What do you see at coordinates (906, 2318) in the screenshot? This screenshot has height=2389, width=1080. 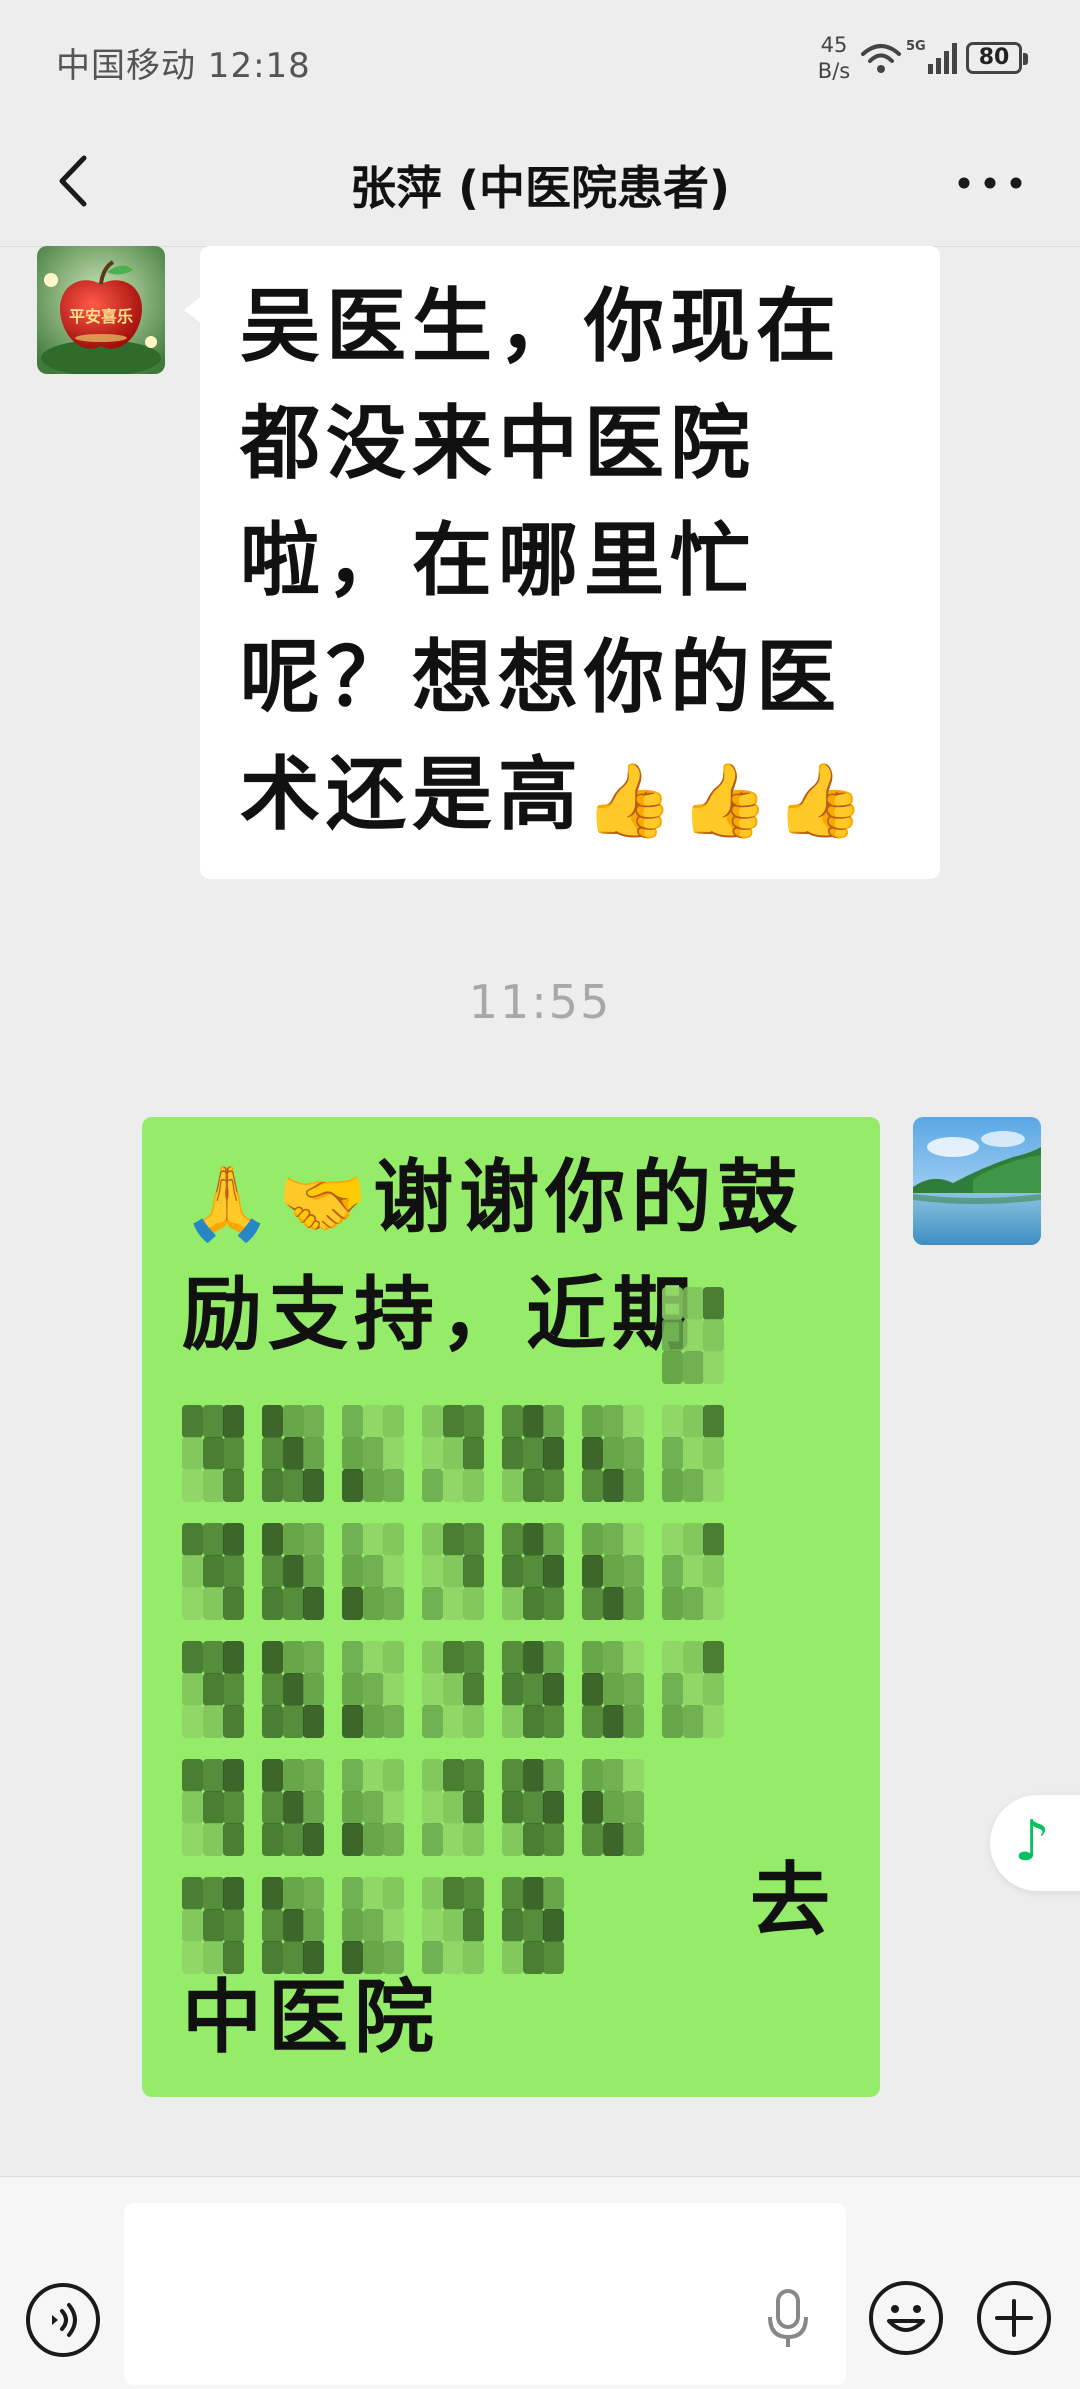 I see `emoji-icon` at bounding box center [906, 2318].